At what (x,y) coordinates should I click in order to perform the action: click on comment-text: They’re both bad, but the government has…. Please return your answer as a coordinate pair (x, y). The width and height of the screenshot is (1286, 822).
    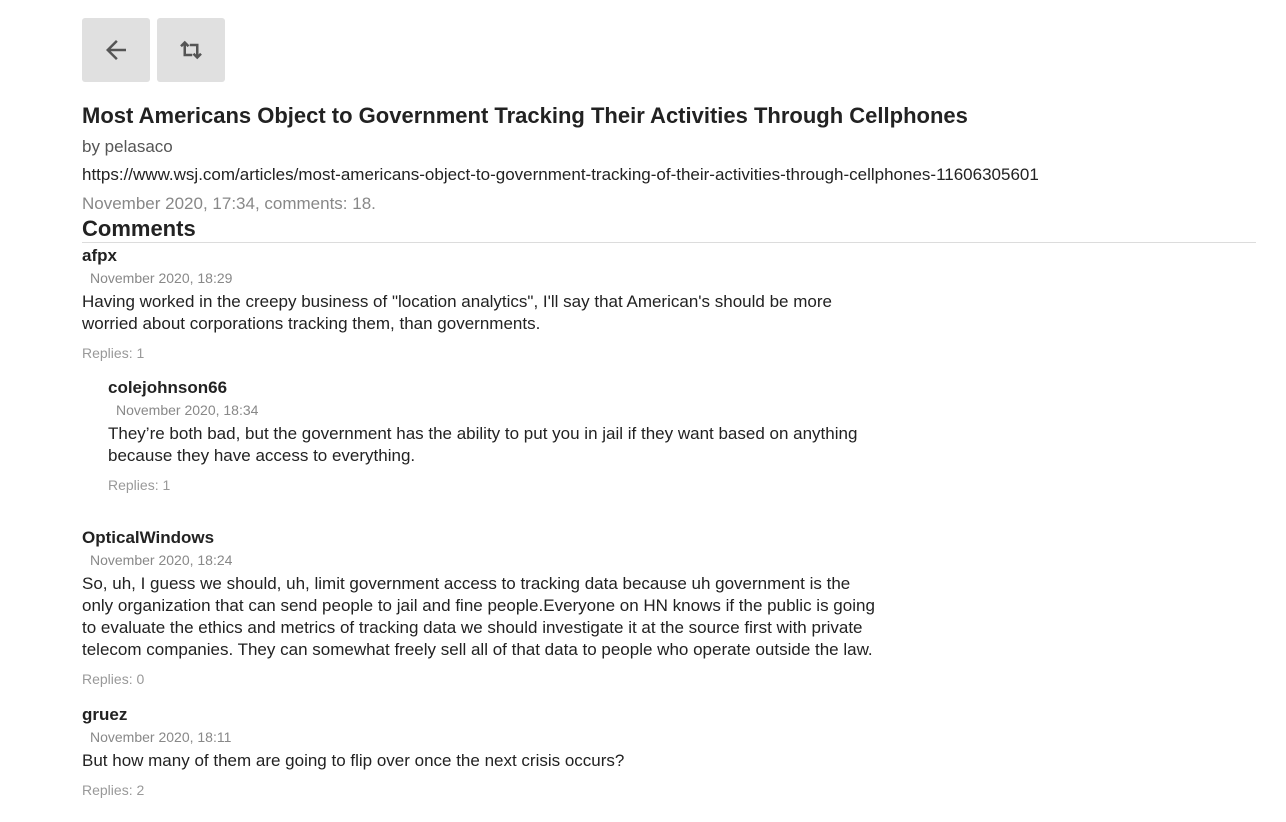
    Looking at the image, I should click on (483, 444).